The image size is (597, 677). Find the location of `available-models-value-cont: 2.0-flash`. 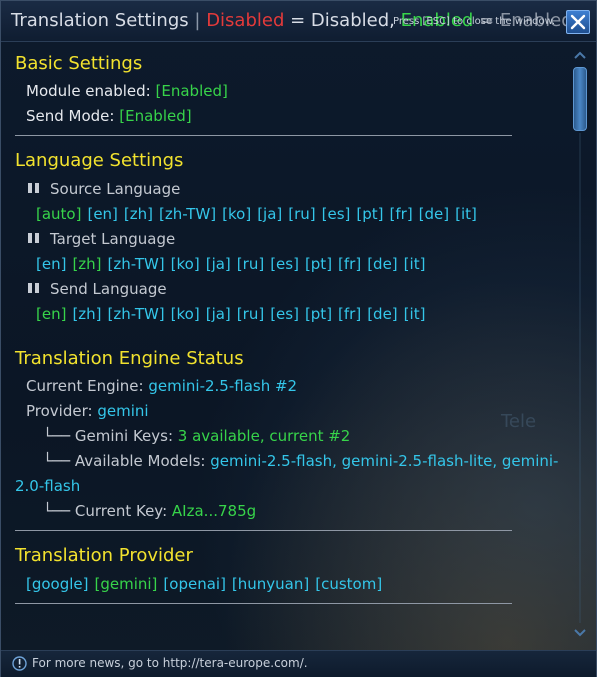

available-models-value-cont: 2.0-flash is located at coordinates (48, 486).